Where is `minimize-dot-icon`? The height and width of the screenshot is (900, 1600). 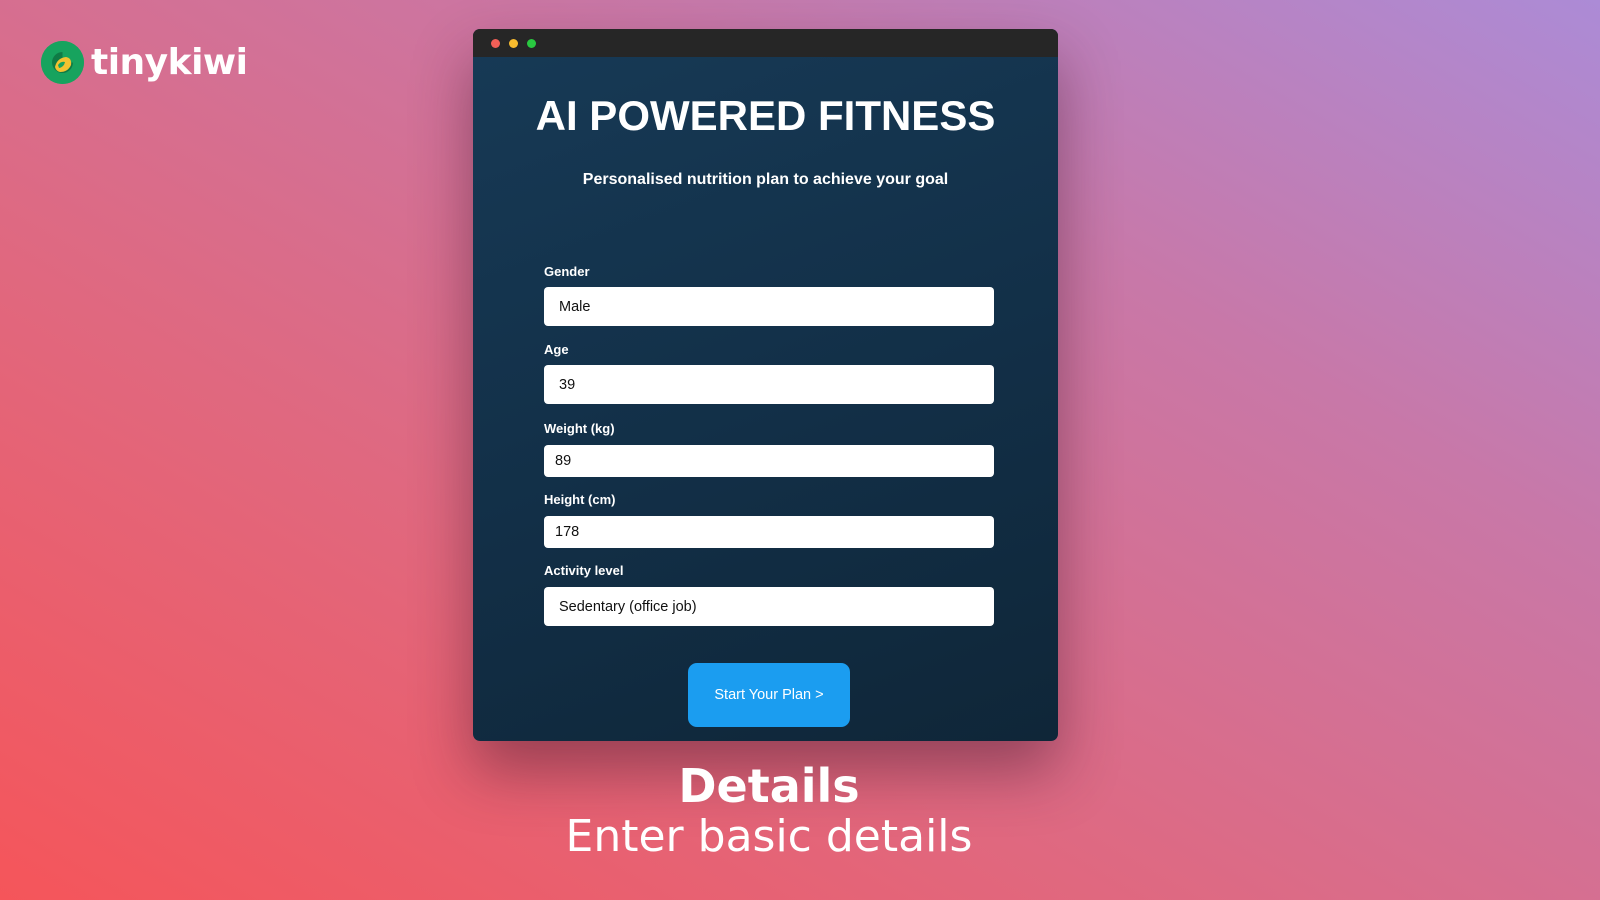
minimize-dot-icon is located at coordinates (513, 43).